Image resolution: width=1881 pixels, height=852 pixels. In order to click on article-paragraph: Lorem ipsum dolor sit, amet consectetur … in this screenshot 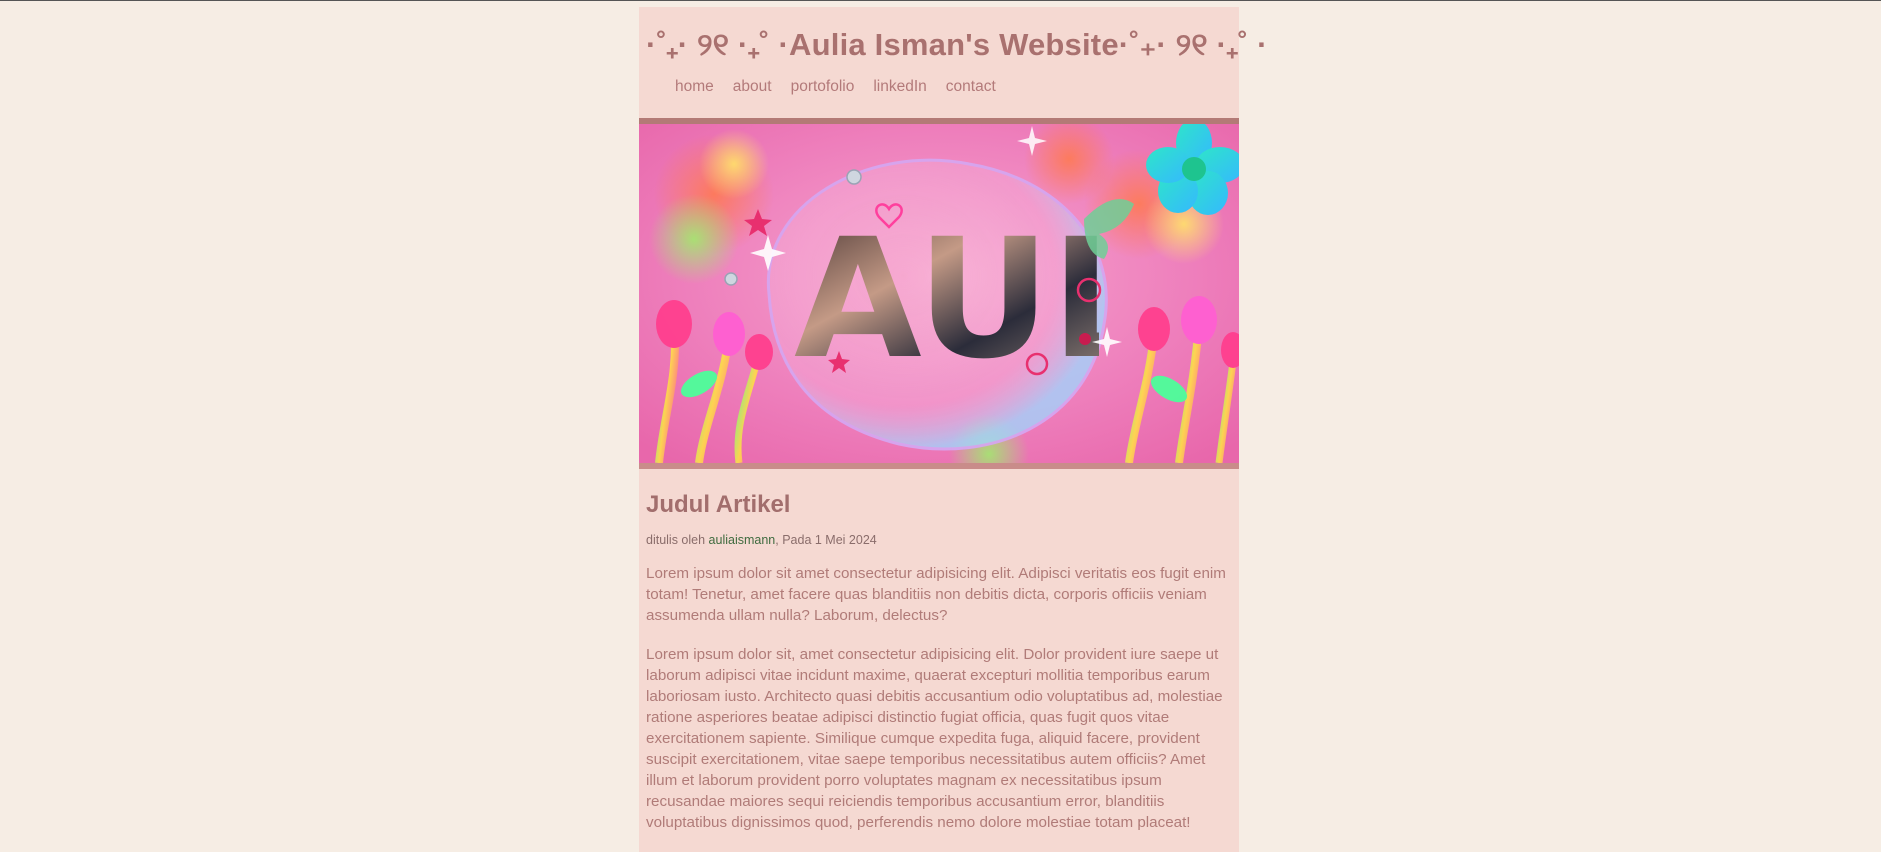, I will do `click(934, 738)`.